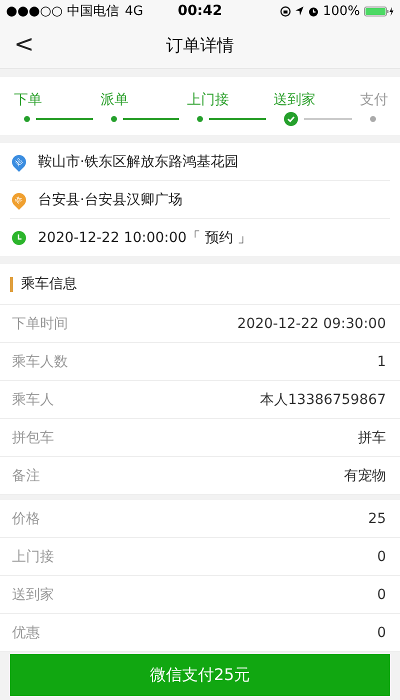  I want to click on carrier-text: ●●●○○ 中国电信, so click(62, 11).